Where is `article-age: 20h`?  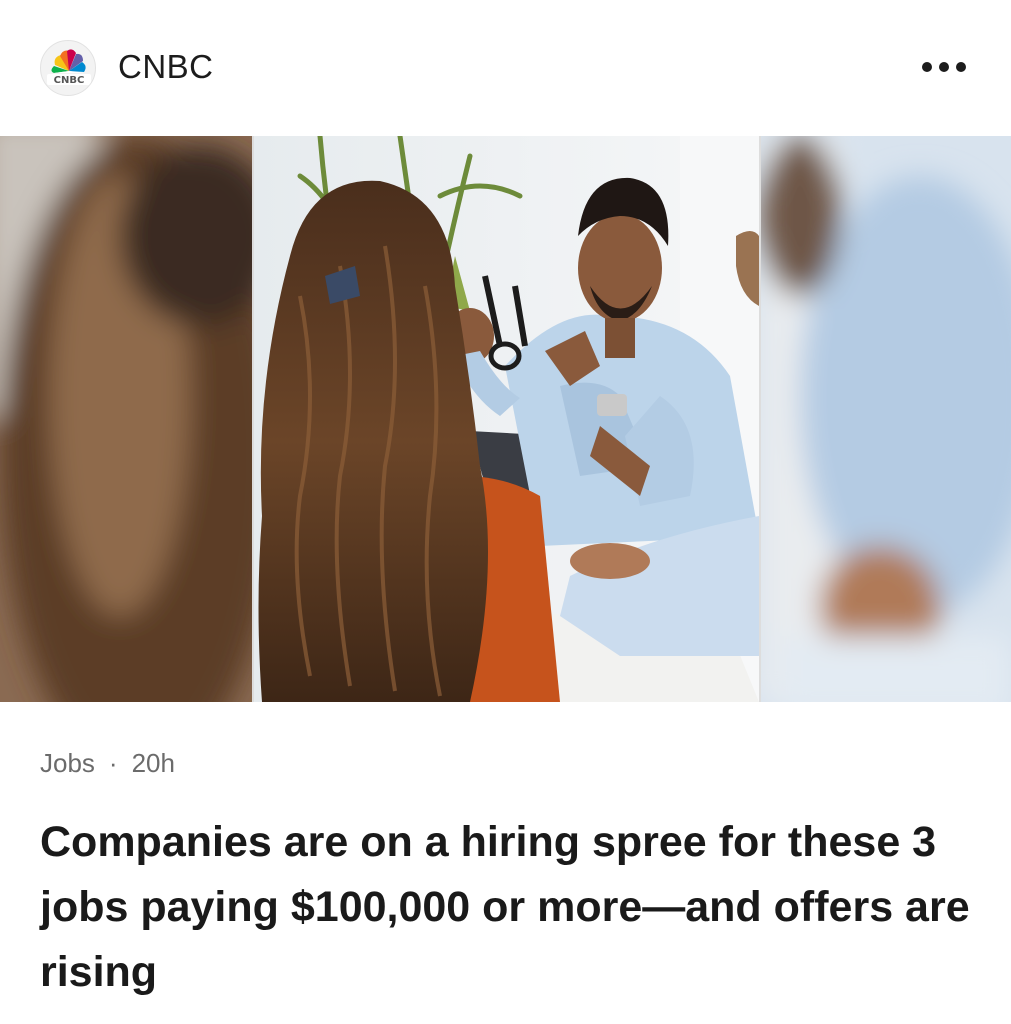
article-age: 20h is located at coordinates (153, 763).